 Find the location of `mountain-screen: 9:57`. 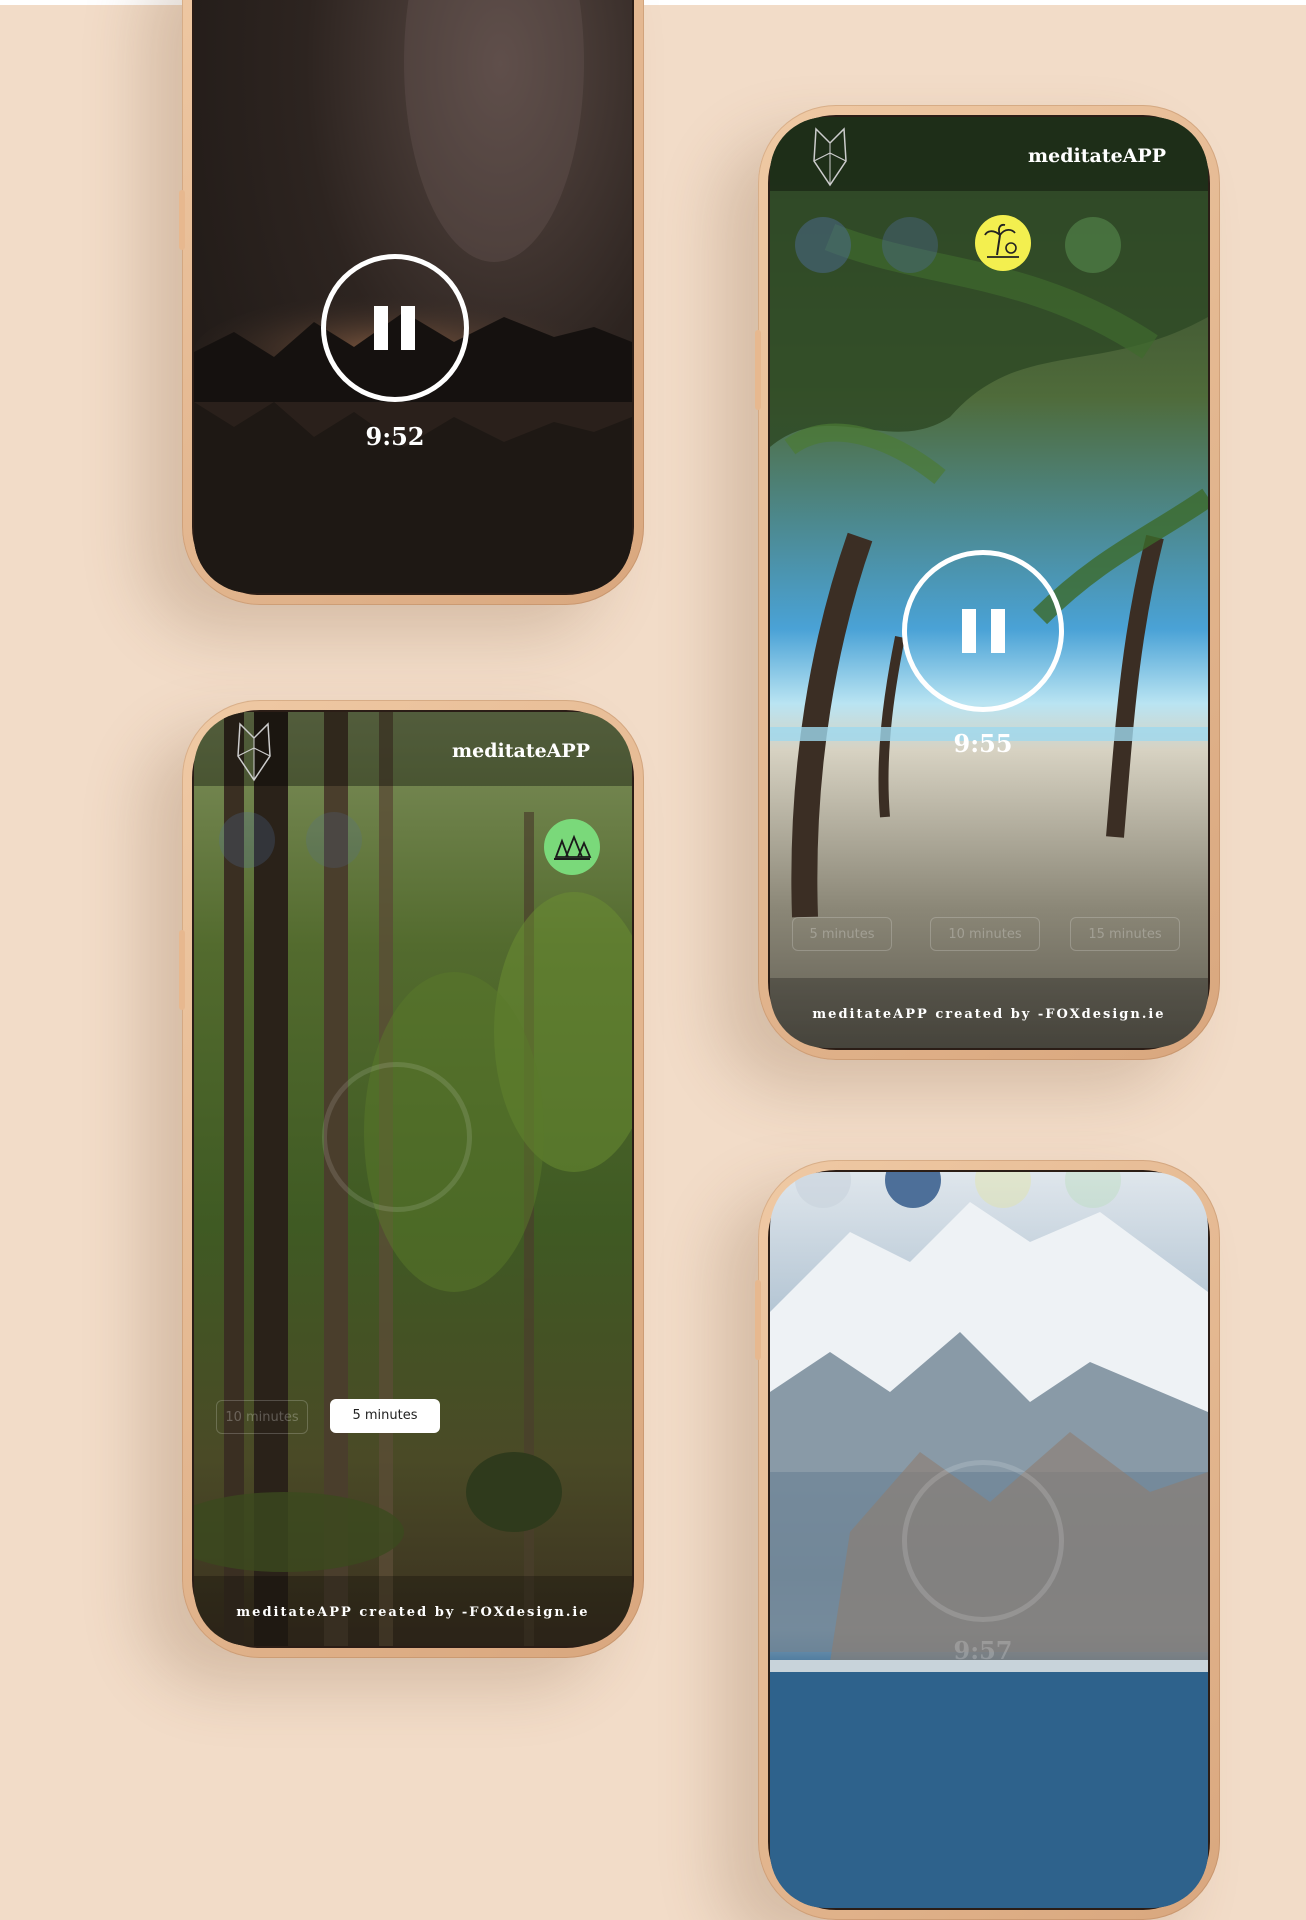

mountain-screen: 9:57 is located at coordinates (989, 1540).